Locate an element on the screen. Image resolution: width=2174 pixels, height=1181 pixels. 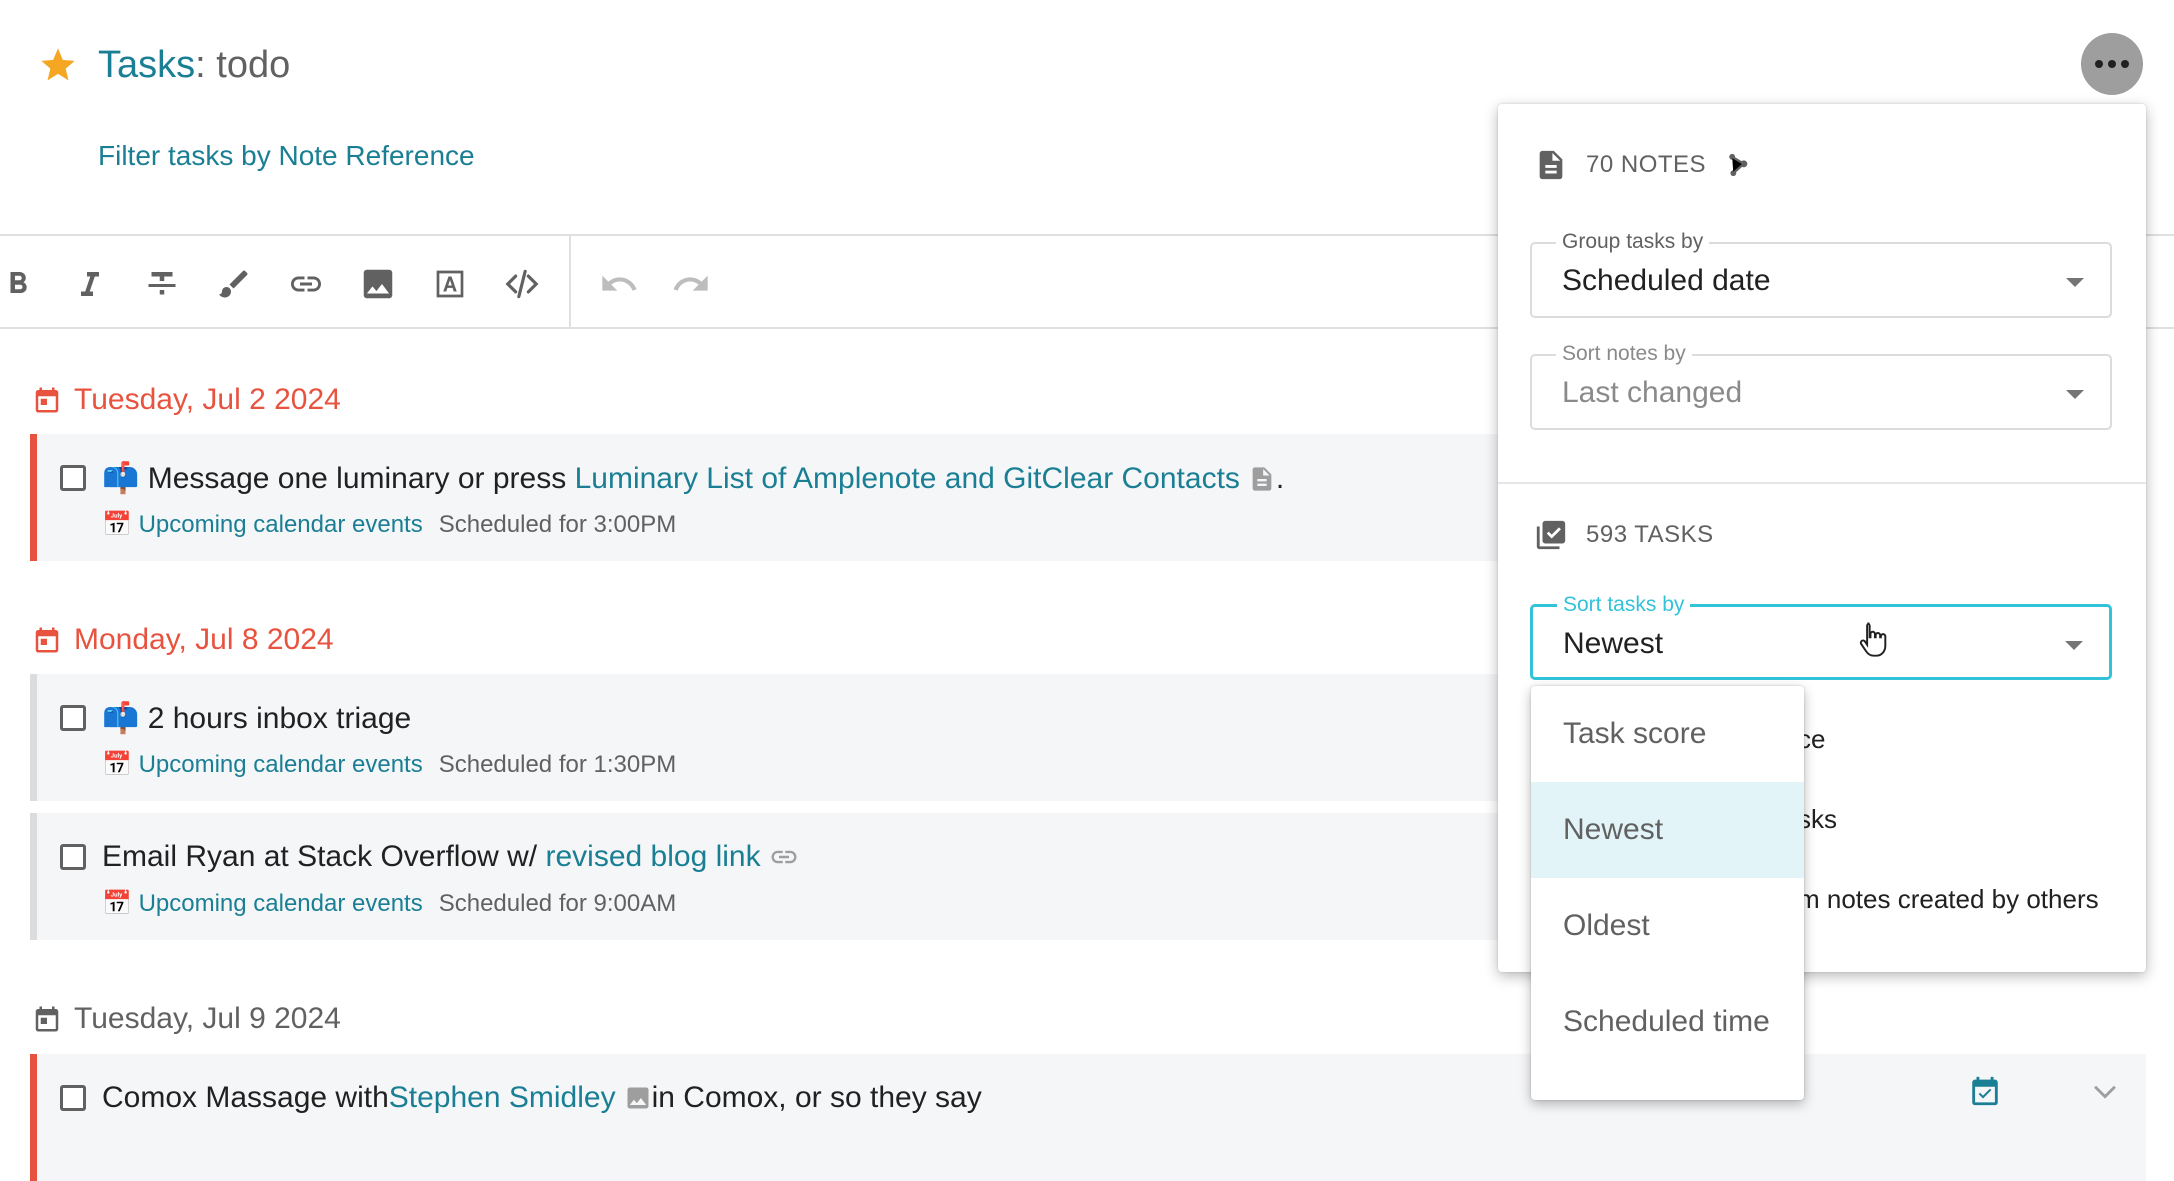
tasks-count: 593 TASKS is located at coordinates (1650, 534).